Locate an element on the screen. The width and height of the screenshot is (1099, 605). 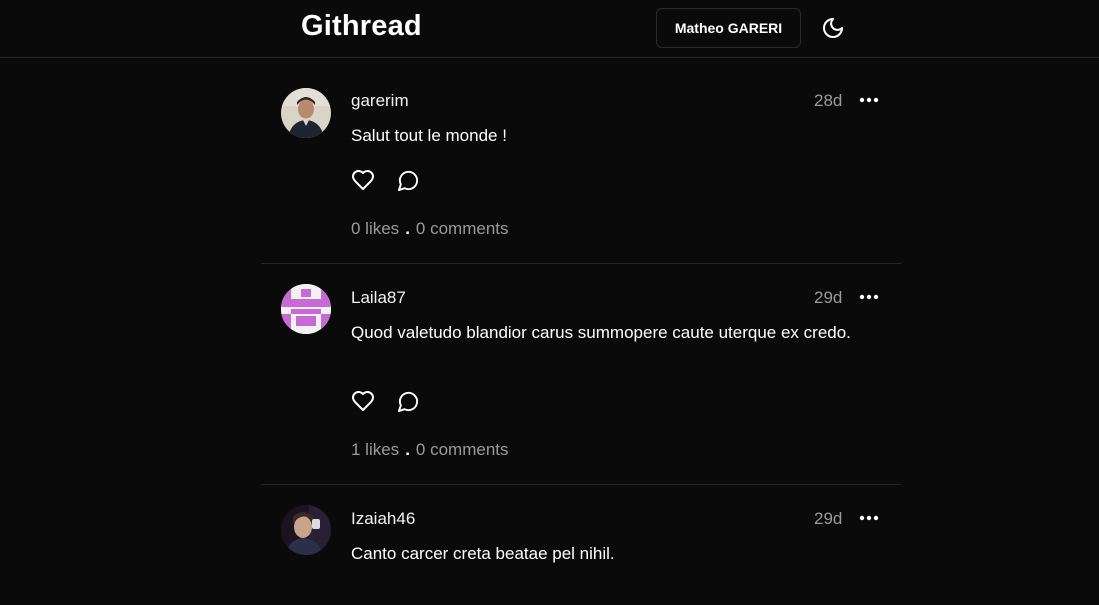
app-logo: Githread is located at coordinates (361, 26).